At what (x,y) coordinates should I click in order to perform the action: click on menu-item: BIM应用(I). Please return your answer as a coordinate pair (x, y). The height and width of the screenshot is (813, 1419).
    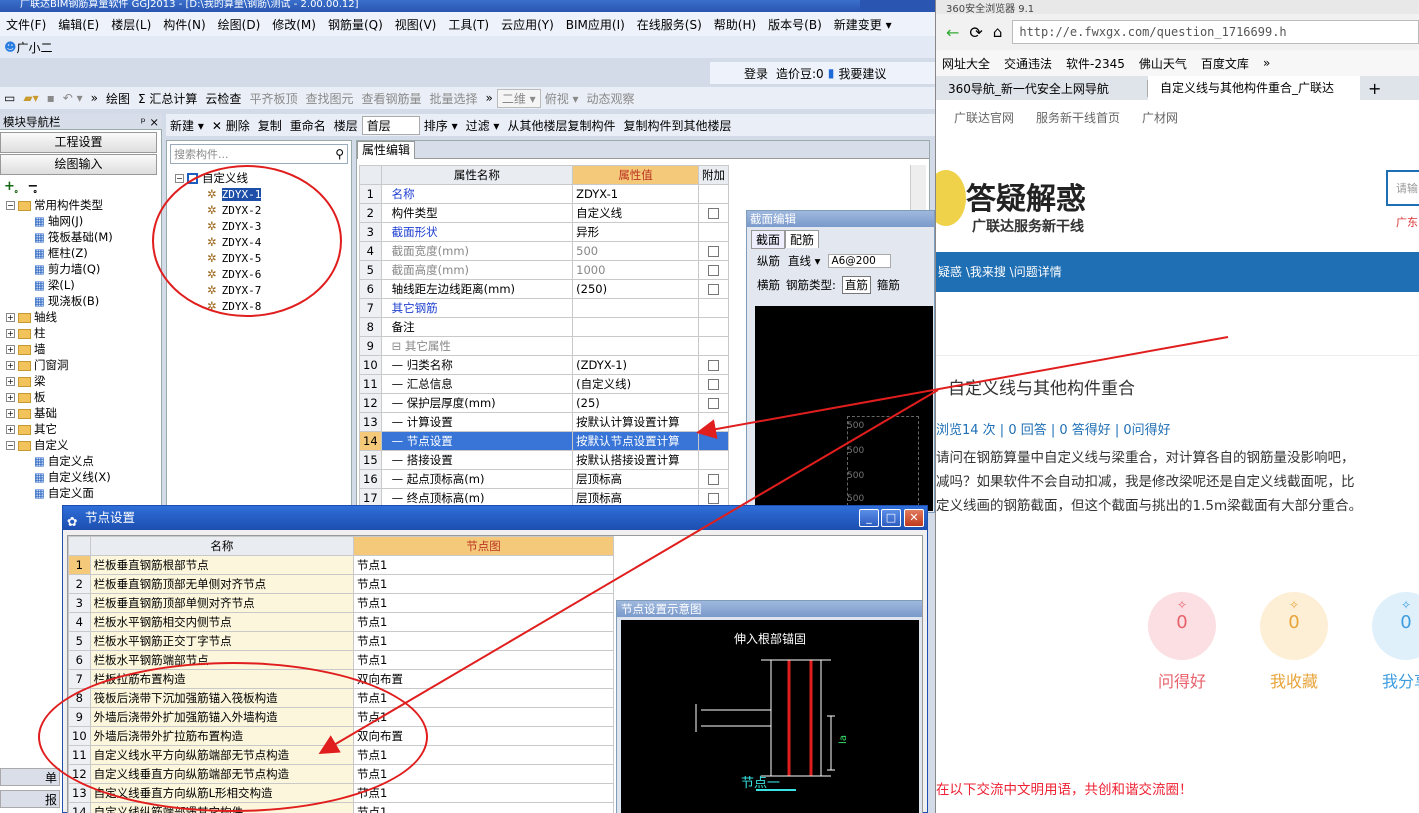
    Looking at the image, I should click on (595, 24).